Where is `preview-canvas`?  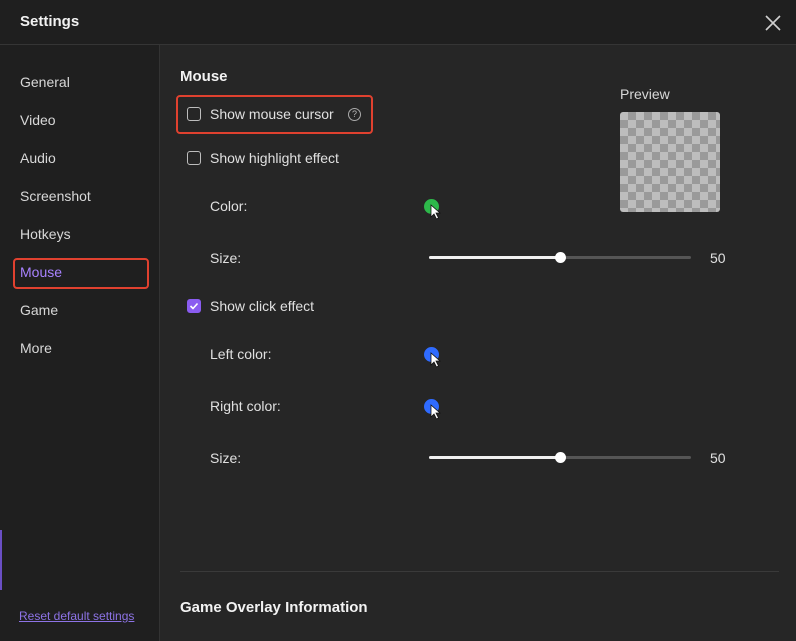
preview-canvas is located at coordinates (670, 162).